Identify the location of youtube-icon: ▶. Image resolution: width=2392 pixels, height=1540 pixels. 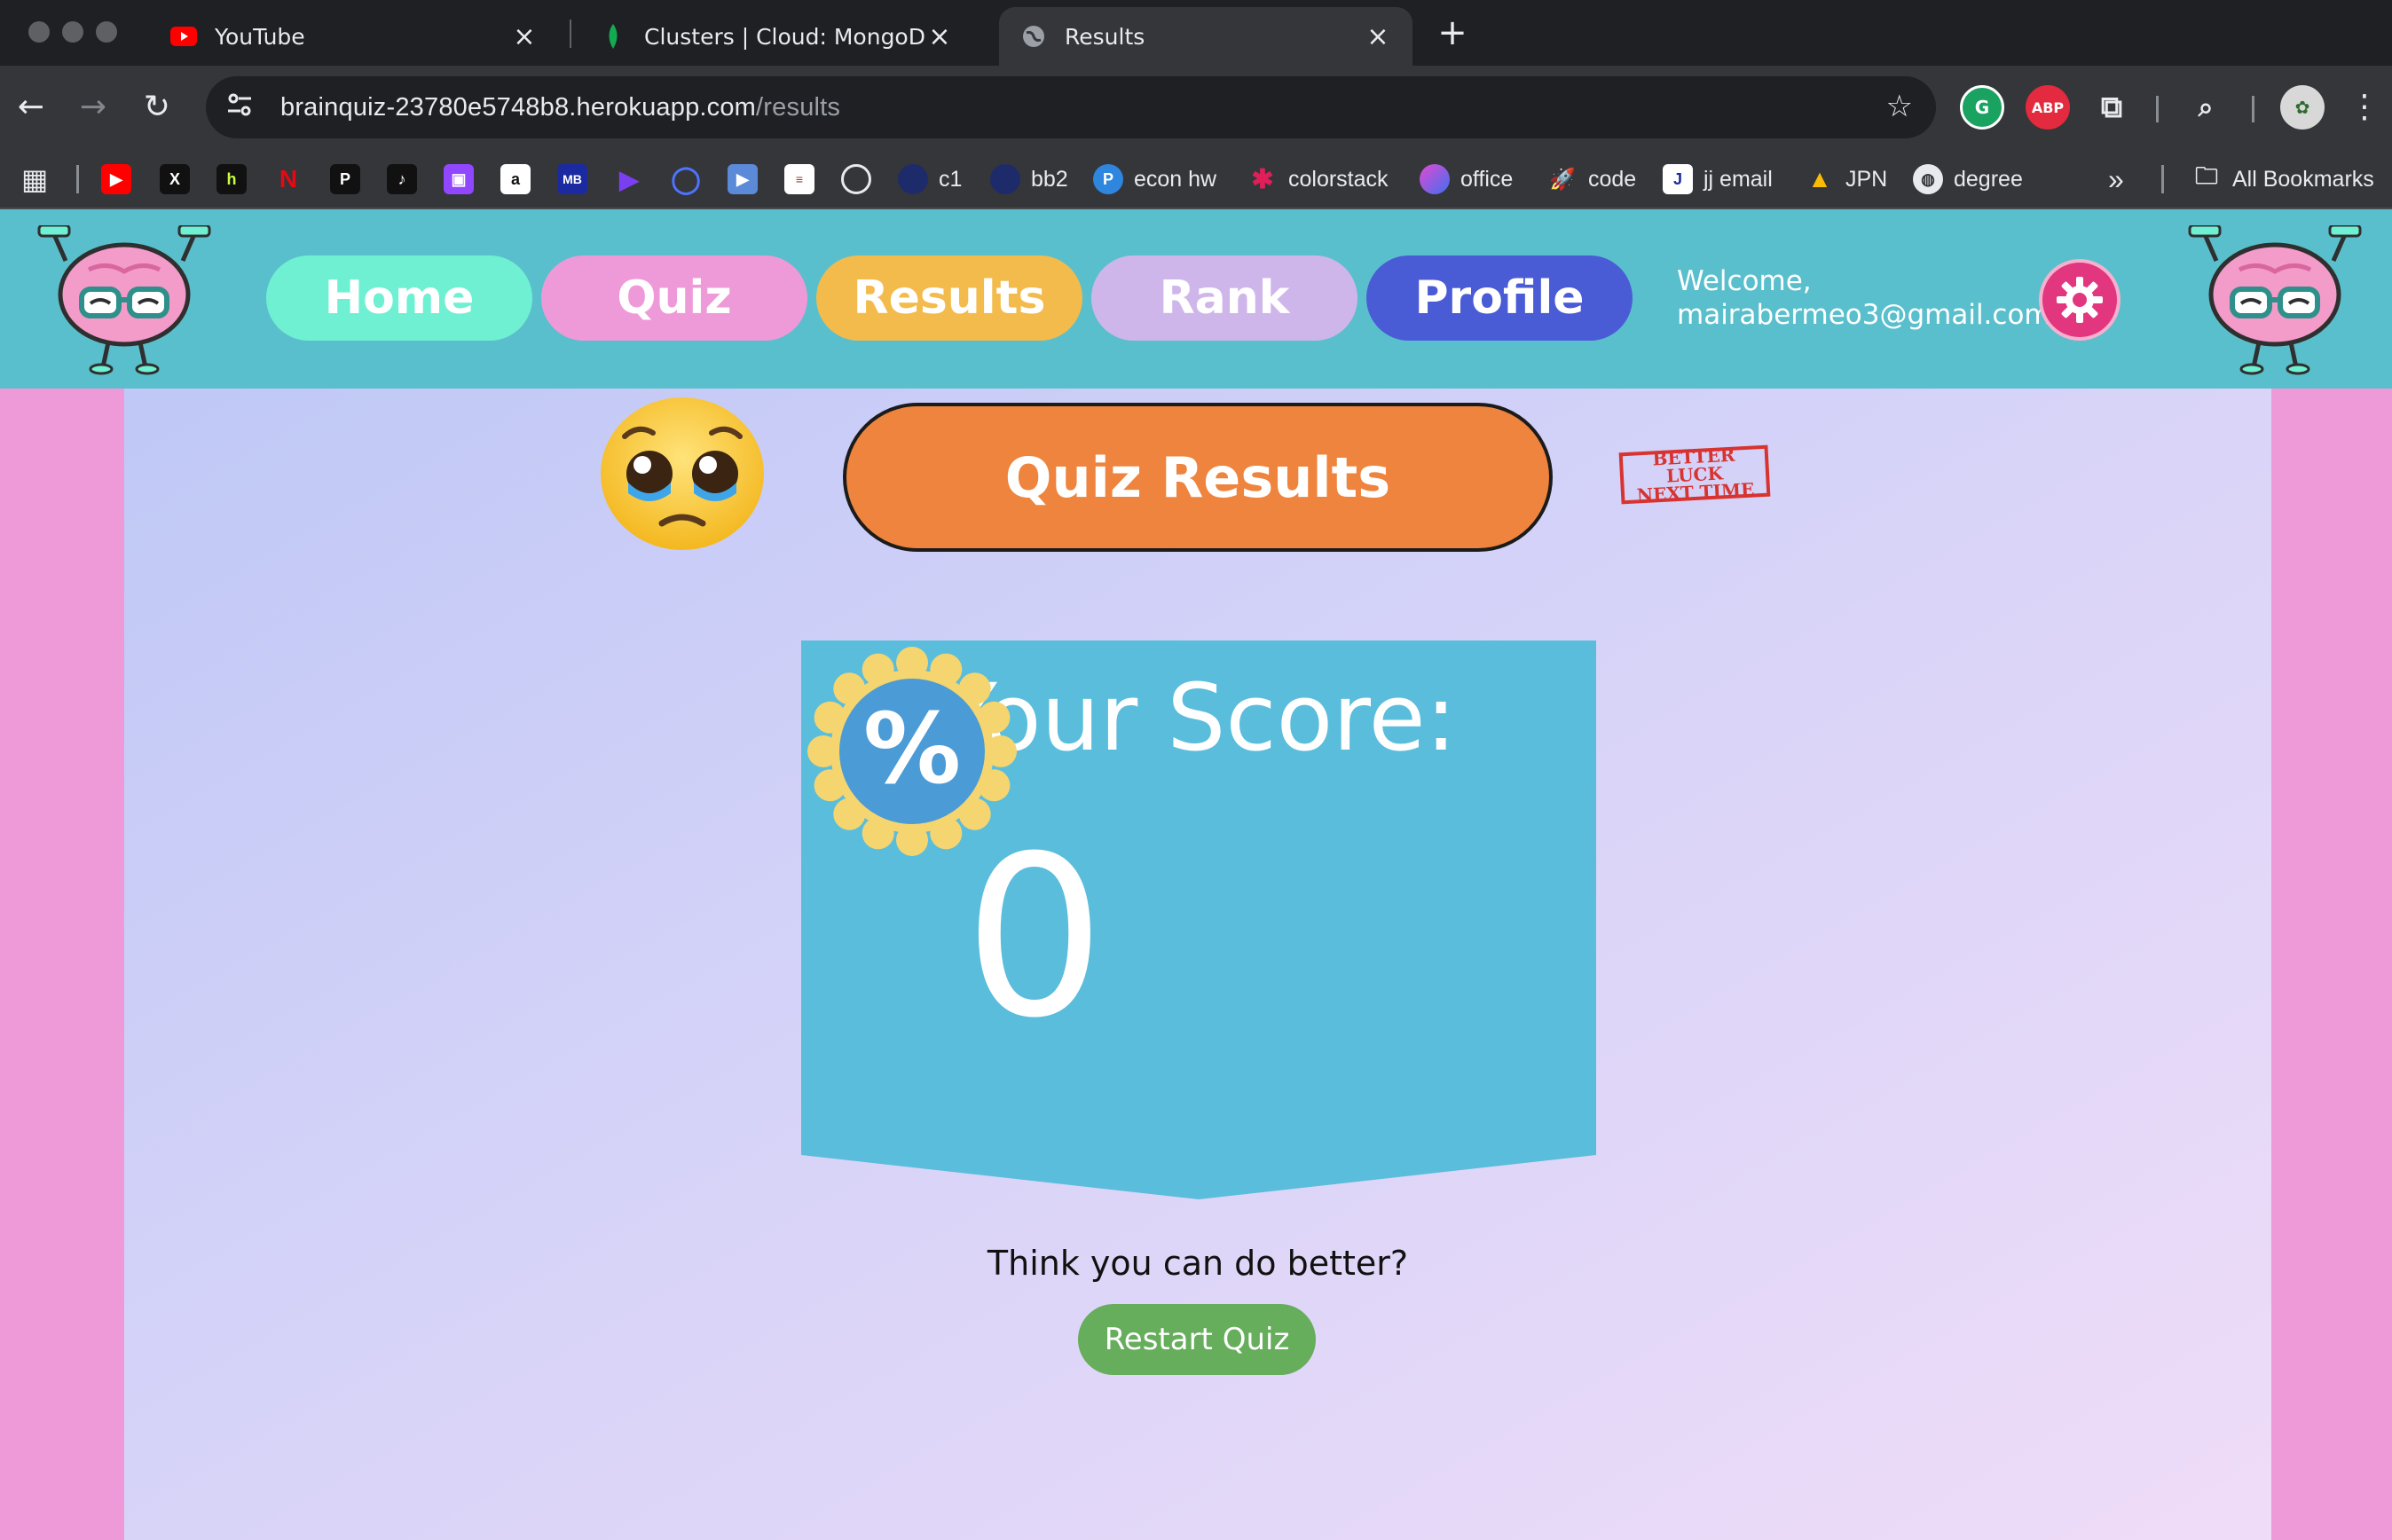
(116, 179).